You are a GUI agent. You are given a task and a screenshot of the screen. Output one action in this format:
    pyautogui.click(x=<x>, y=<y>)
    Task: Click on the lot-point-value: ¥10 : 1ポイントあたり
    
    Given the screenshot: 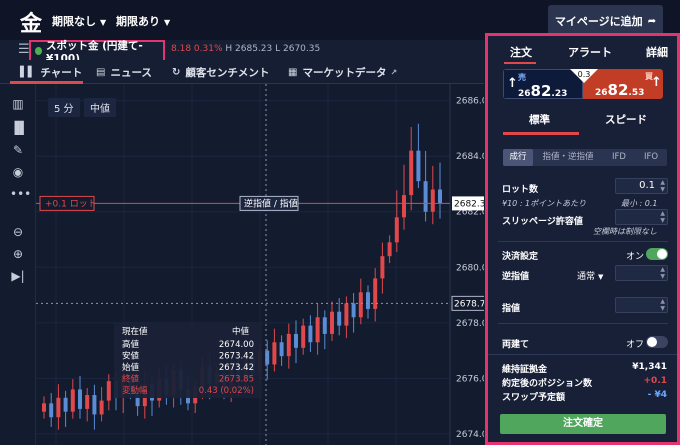 What is the action you would take?
    pyautogui.click(x=544, y=203)
    